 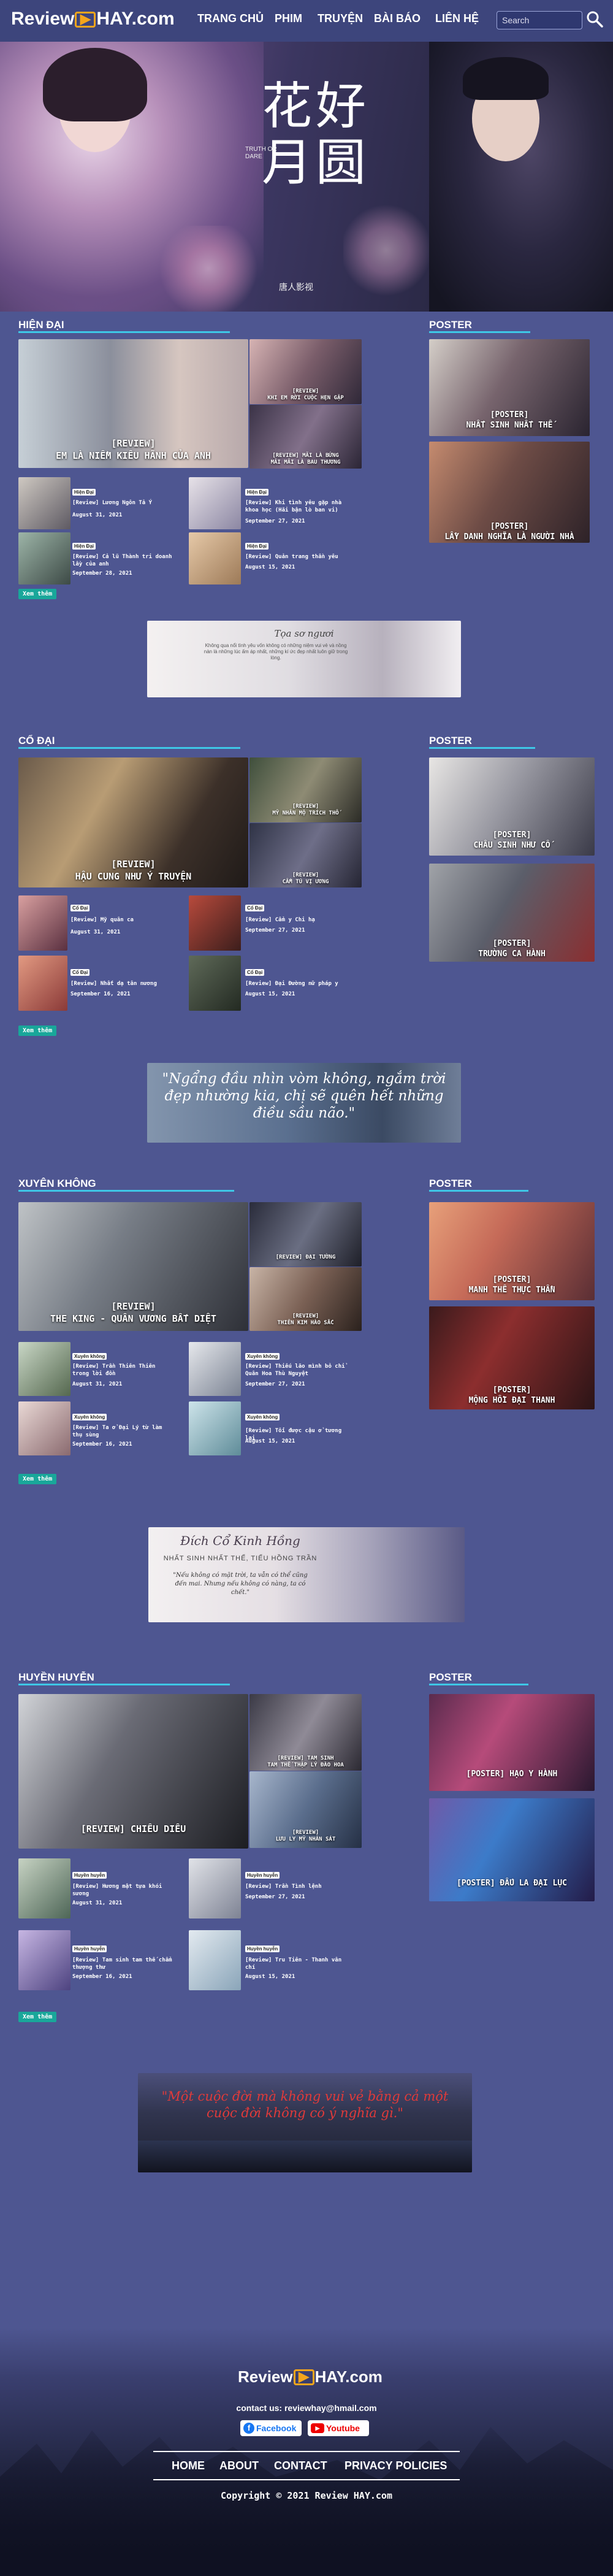 What do you see at coordinates (305, 1809) in the screenshot?
I see `side-review-card: [REVIEW] LƯU LY MỸ NHÂN SÁT` at bounding box center [305, 1809].